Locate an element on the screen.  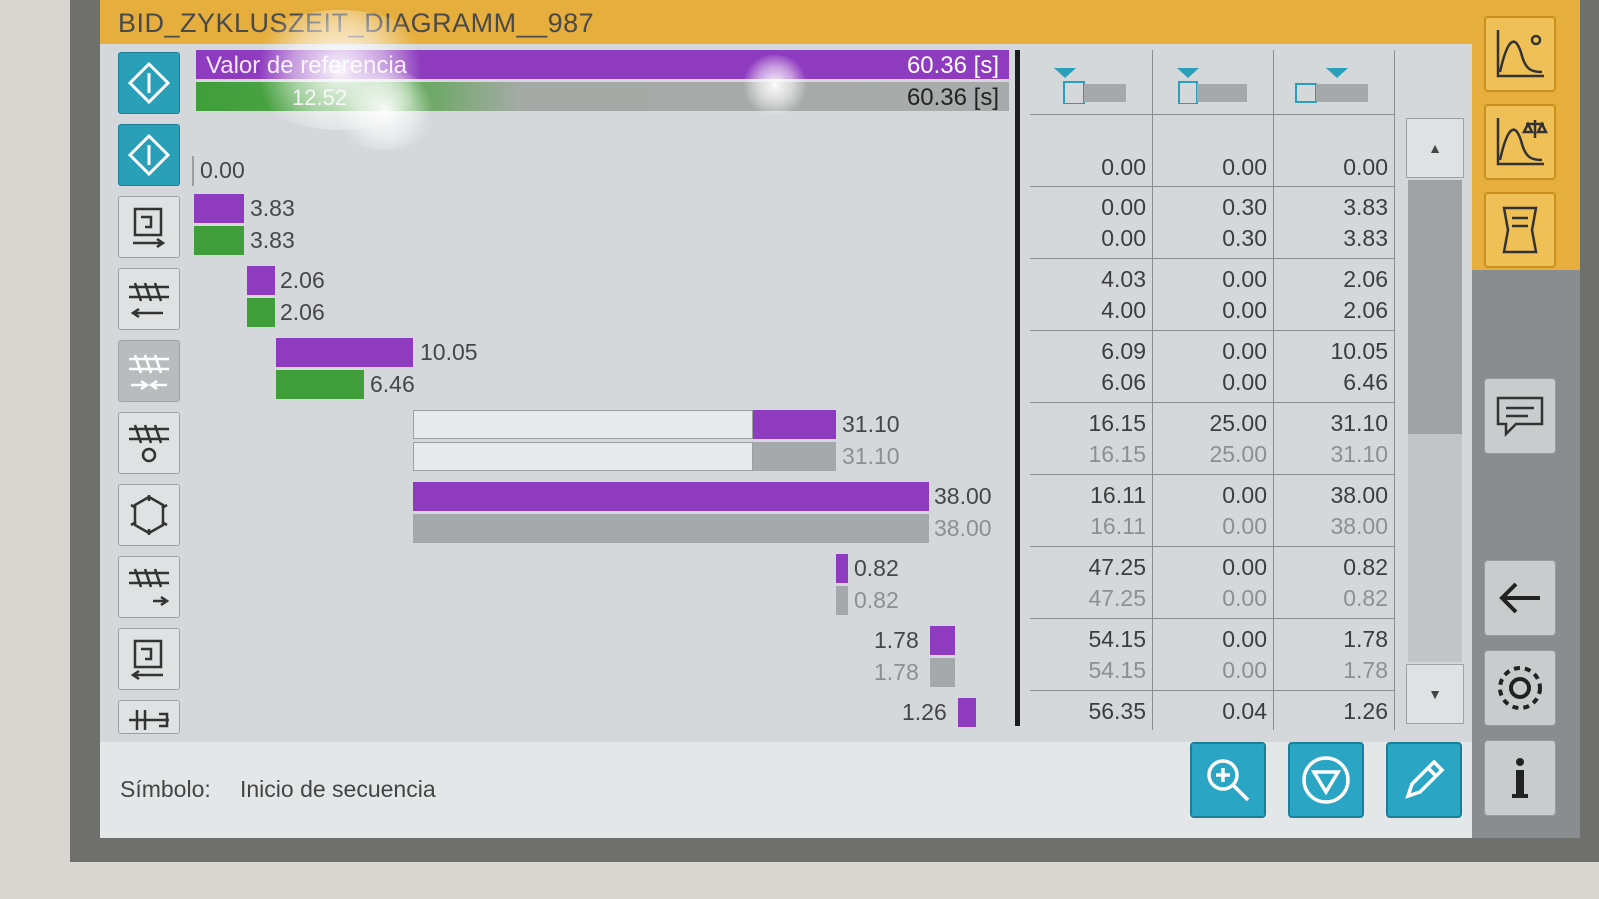
cooling-icon is located at coordinates (149, 515).